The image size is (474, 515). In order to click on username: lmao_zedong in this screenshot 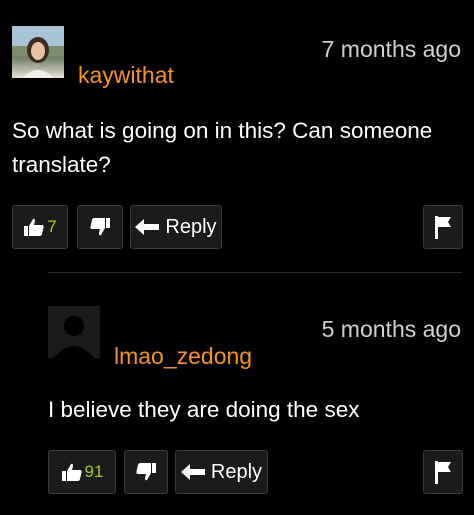, I will do `click(183, 356)`.